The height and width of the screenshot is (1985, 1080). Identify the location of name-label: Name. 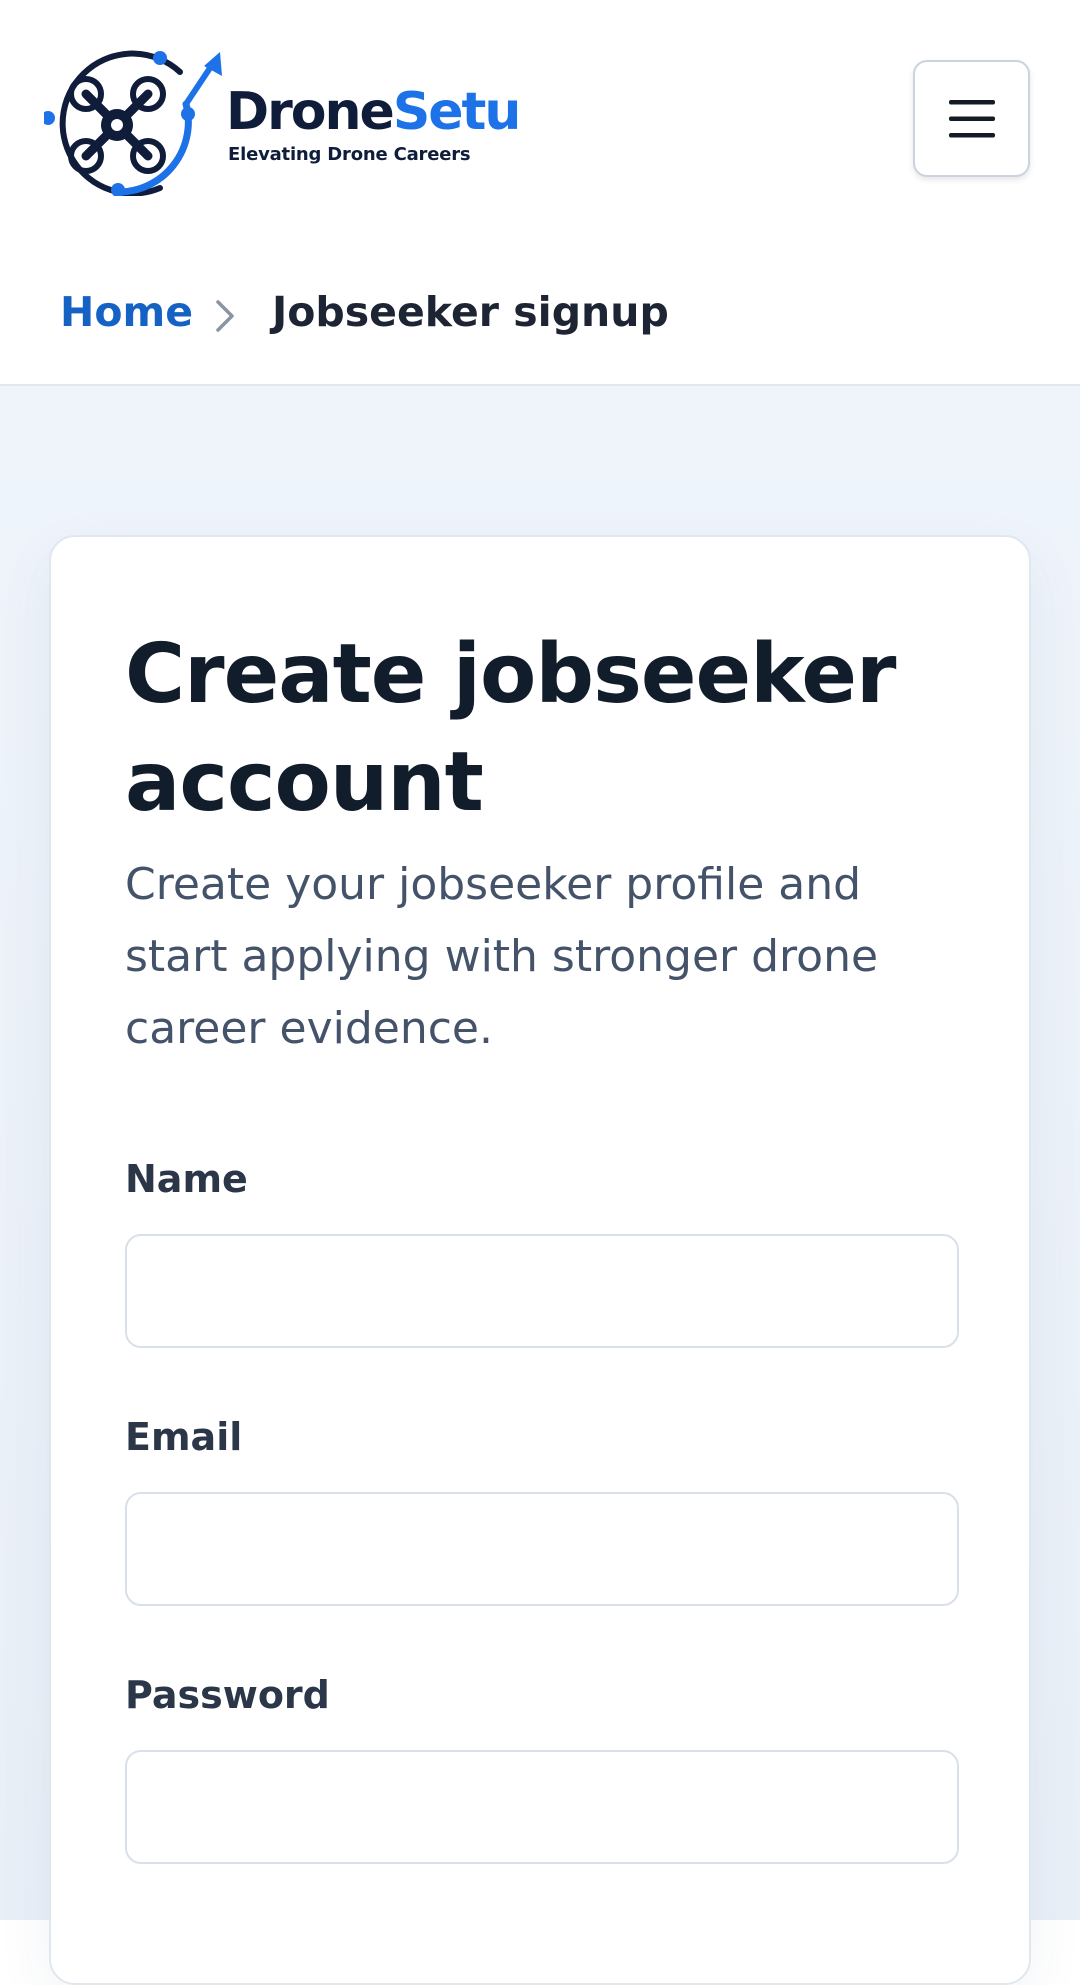
(186, 1179).